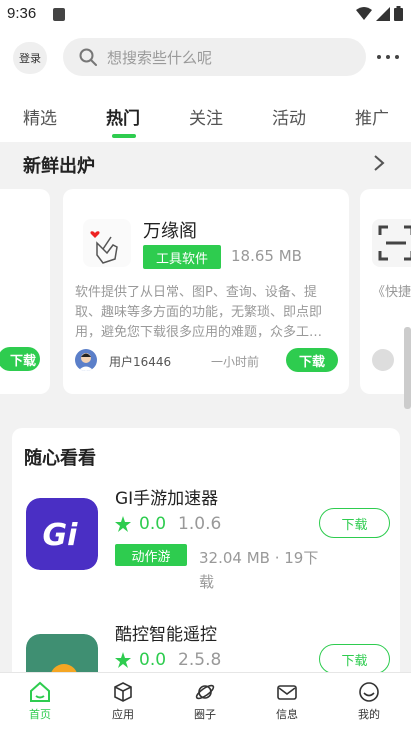 This screenshot has width=411, height=730. Describe the element at coordinates (59, 166) in the screenshot. I see `section-title-fresh: 新鲜出炉` at that location.